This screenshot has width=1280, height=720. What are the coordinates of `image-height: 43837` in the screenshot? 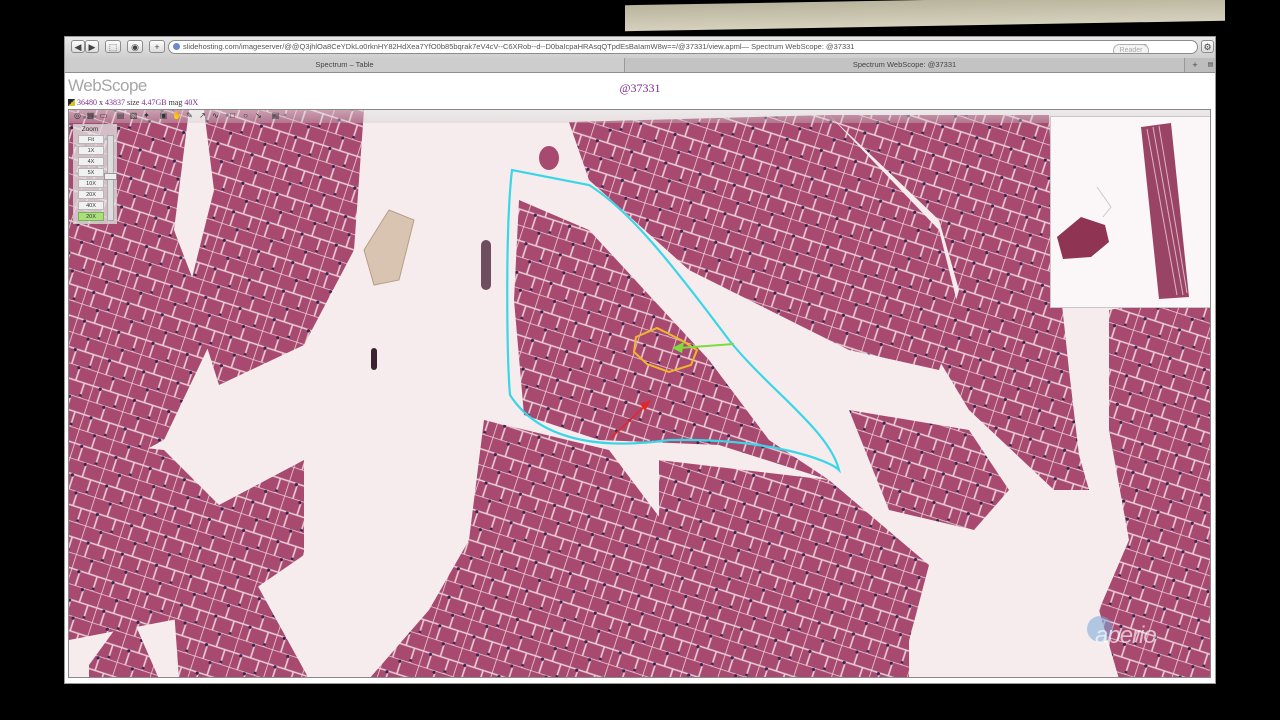 It's located at (115, 102).